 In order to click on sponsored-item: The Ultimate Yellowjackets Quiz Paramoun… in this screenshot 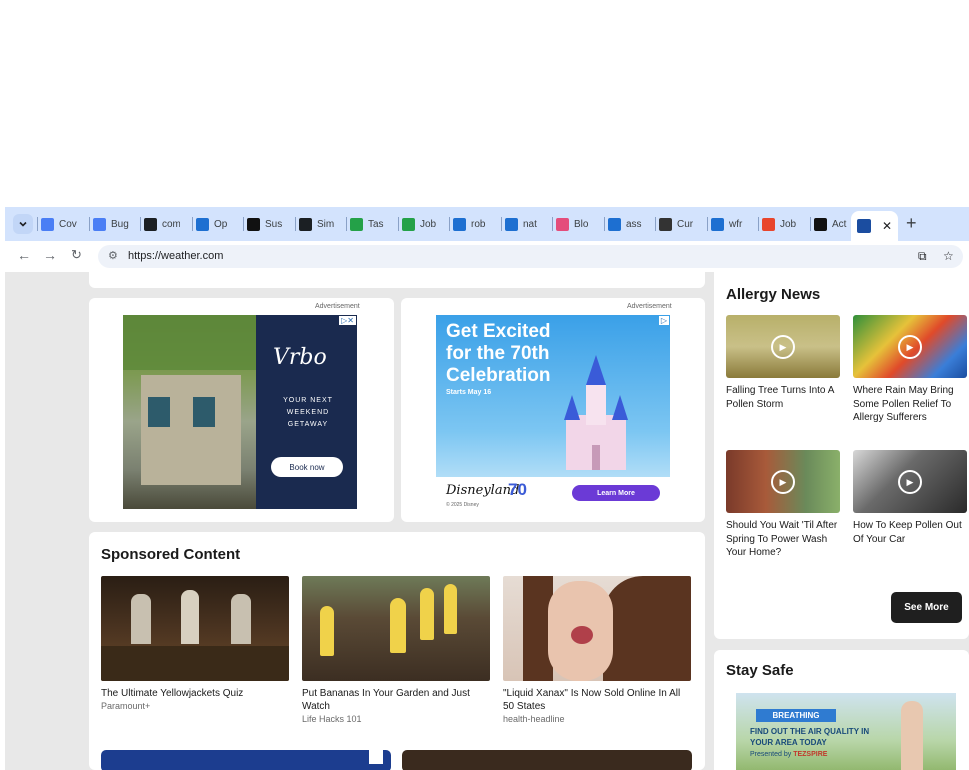, I will do `click(195, 644)`.